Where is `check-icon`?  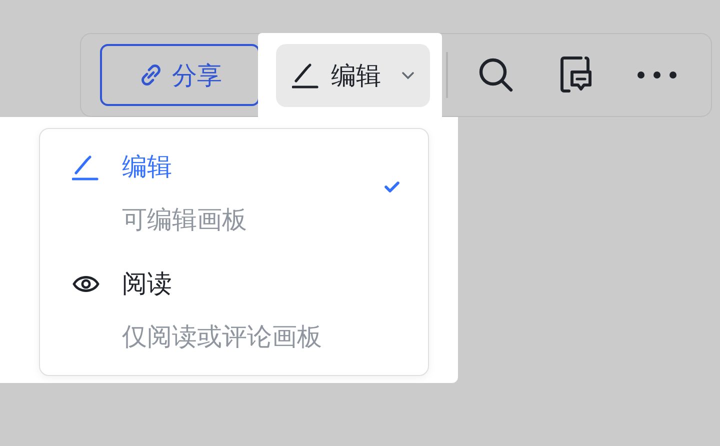
check-icon is located at coordinates (392, 187).